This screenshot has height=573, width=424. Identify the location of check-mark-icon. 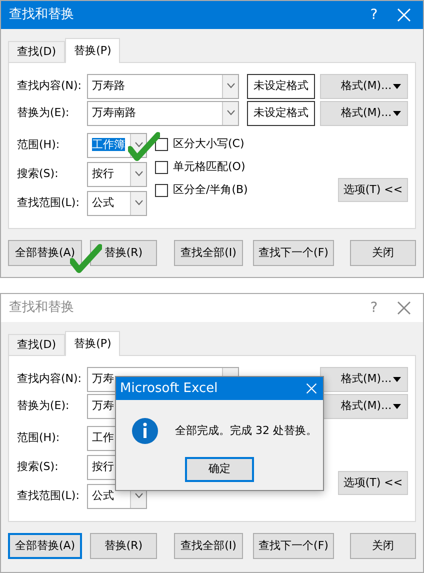
(144, 147).